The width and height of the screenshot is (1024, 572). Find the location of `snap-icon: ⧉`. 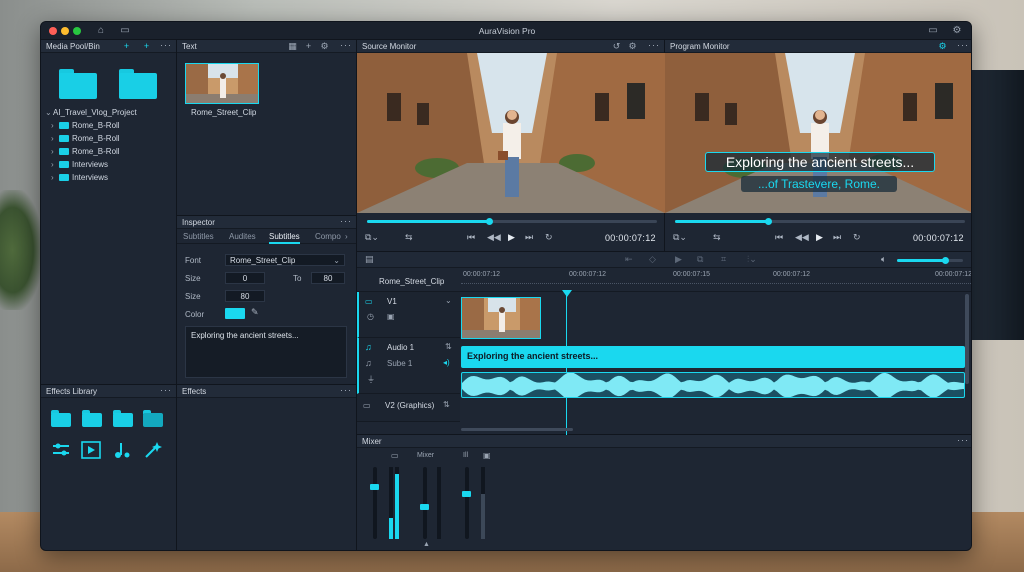

snap-icon: ⧉ is located at coordinates (700, 259).